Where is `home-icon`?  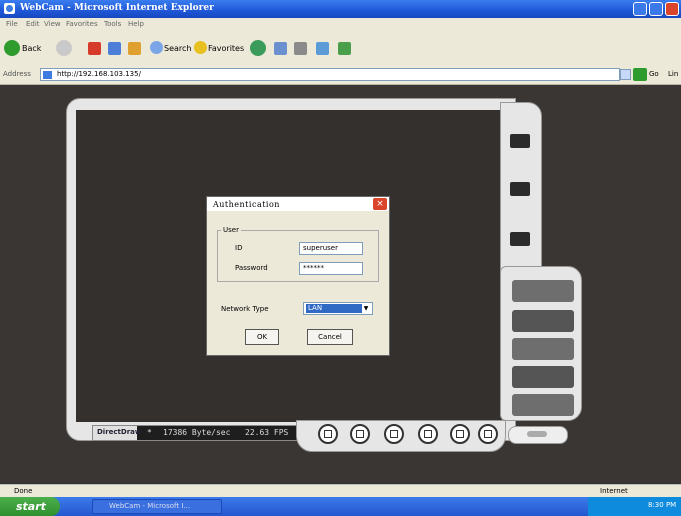
home-icon is located at coordinates (134, 48).